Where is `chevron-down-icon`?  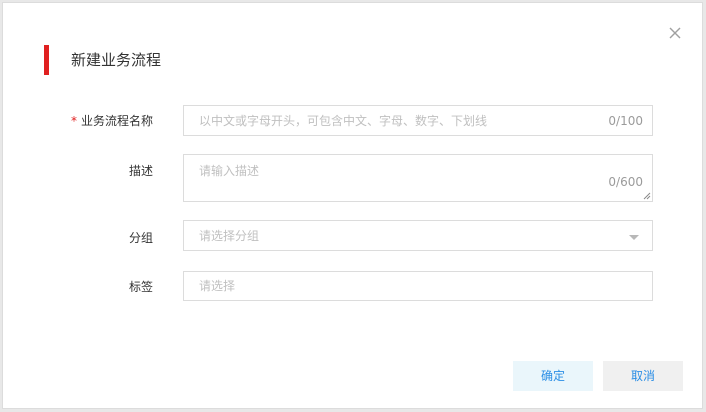 chevron-down-icon is located at coordinates (634, 237).